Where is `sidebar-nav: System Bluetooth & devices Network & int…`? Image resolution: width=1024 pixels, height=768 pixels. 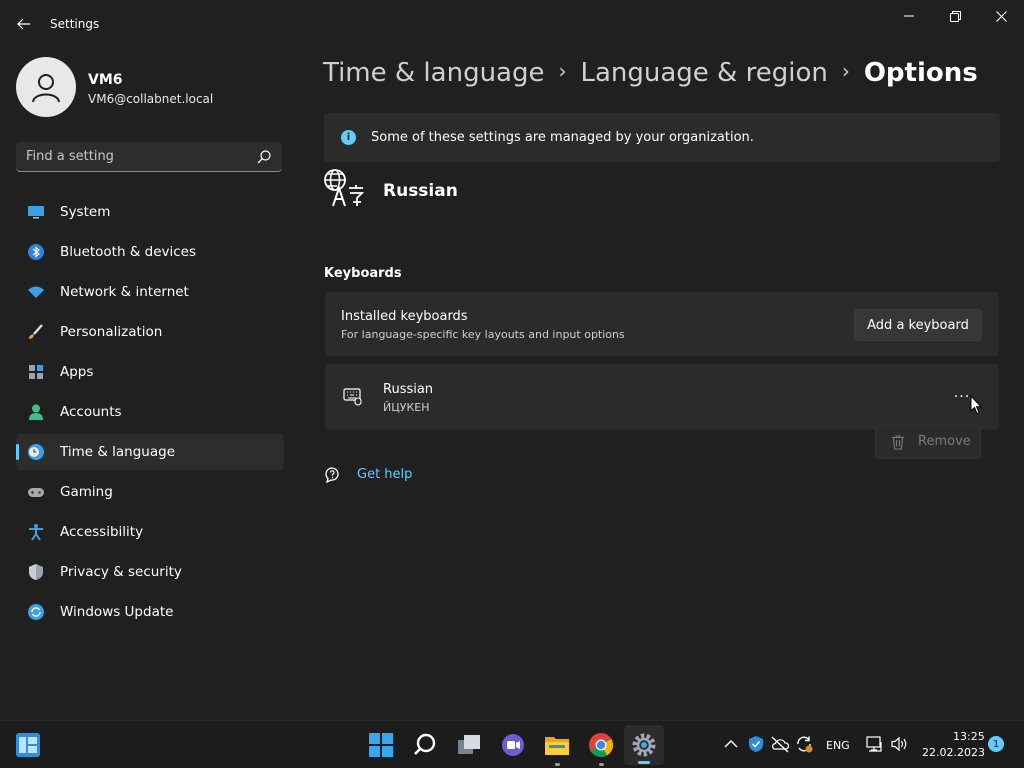 sidebar-nav: System Bluetooth & devices Network & int… is located at coordinates (150, 414).